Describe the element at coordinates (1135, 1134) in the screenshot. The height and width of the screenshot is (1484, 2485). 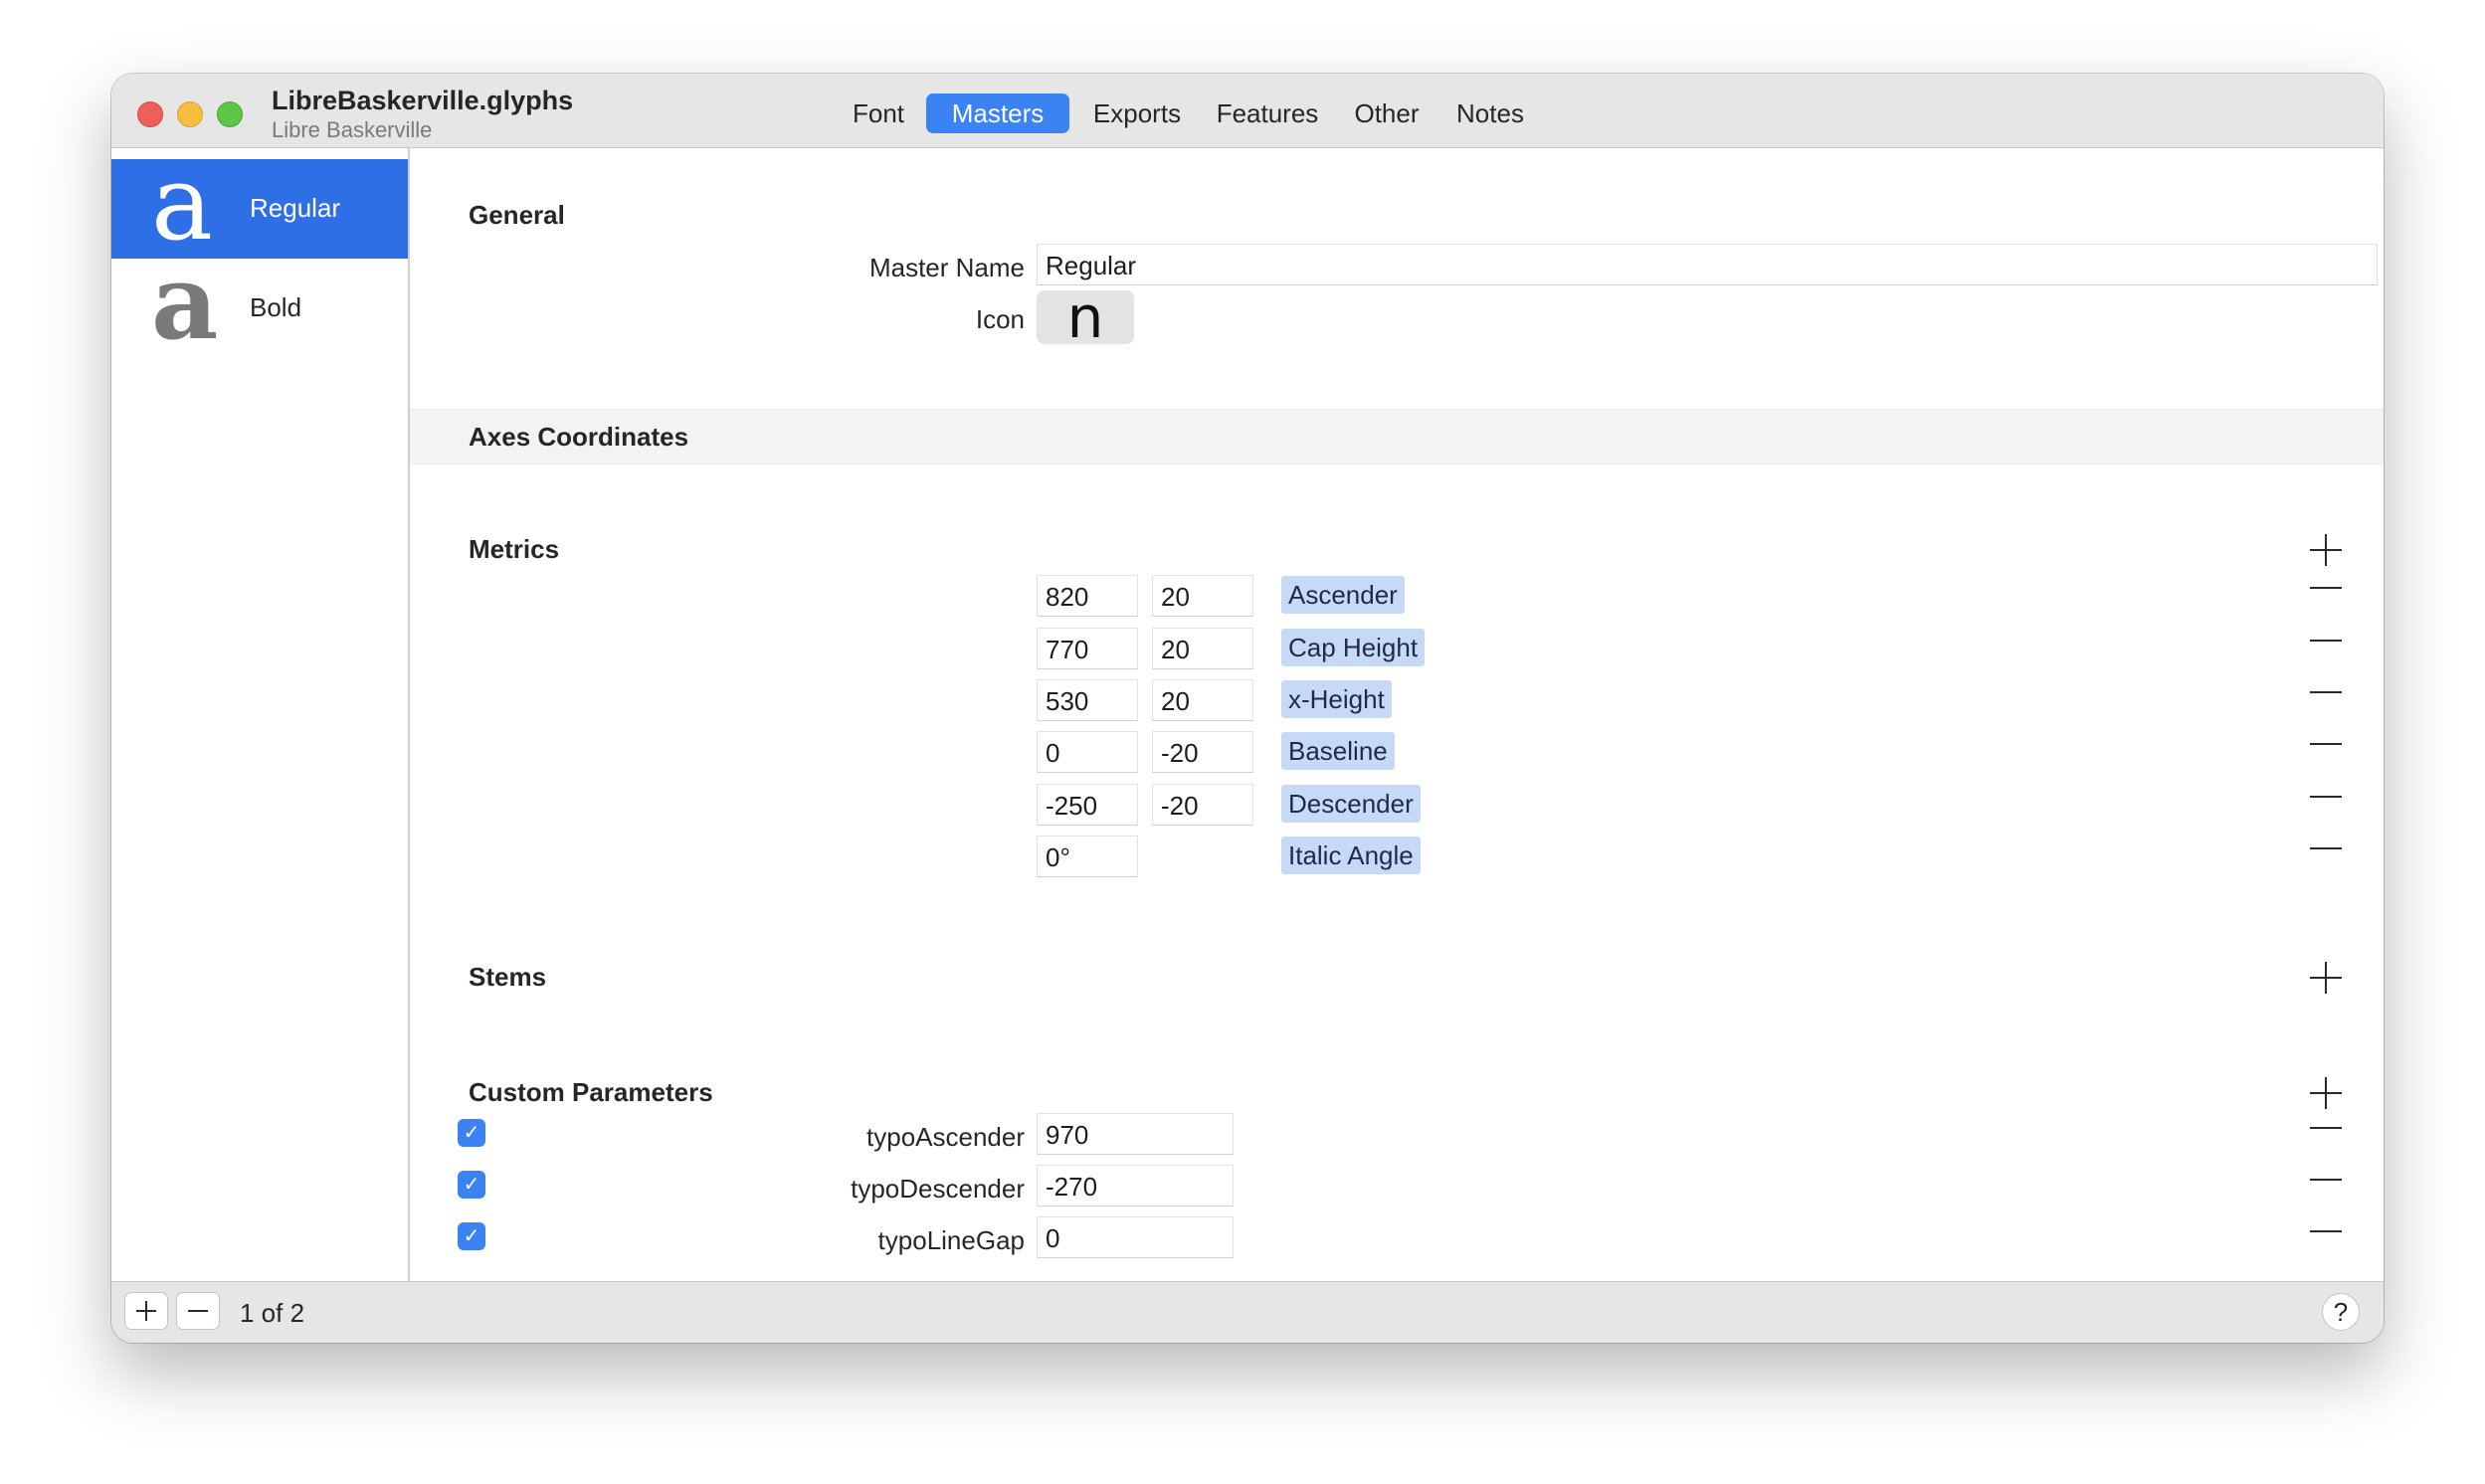
I see `parameter-value-field: 970` at that location.